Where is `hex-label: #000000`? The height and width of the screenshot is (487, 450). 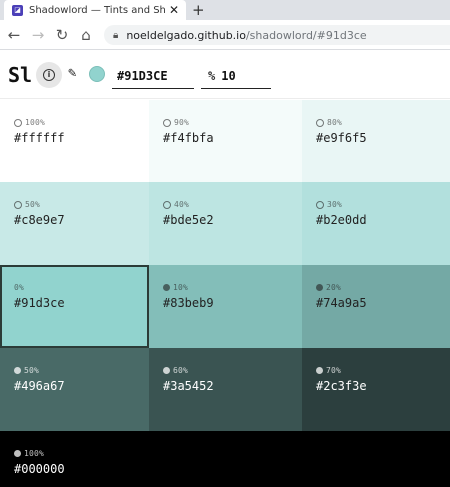 hex-label: #000000 is located at coordinates (39, 469).